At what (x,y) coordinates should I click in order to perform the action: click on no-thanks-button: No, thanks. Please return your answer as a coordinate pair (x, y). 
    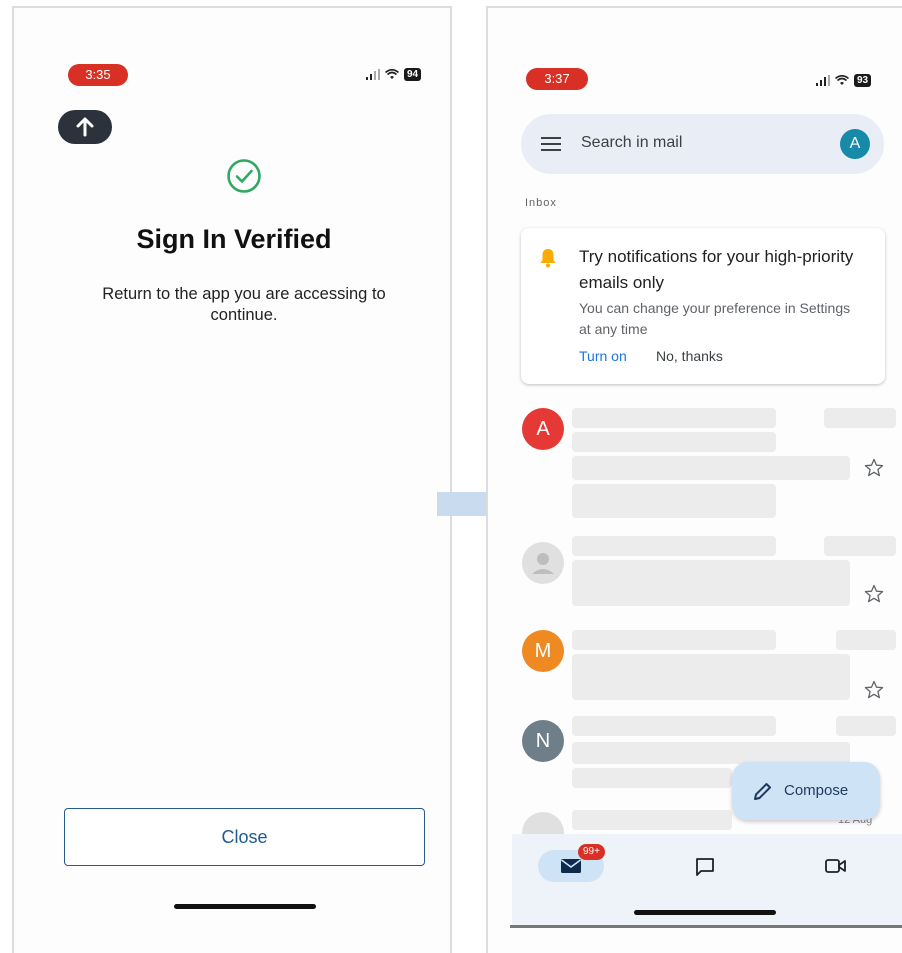
    Looking at the image, I should click on (689, 356).